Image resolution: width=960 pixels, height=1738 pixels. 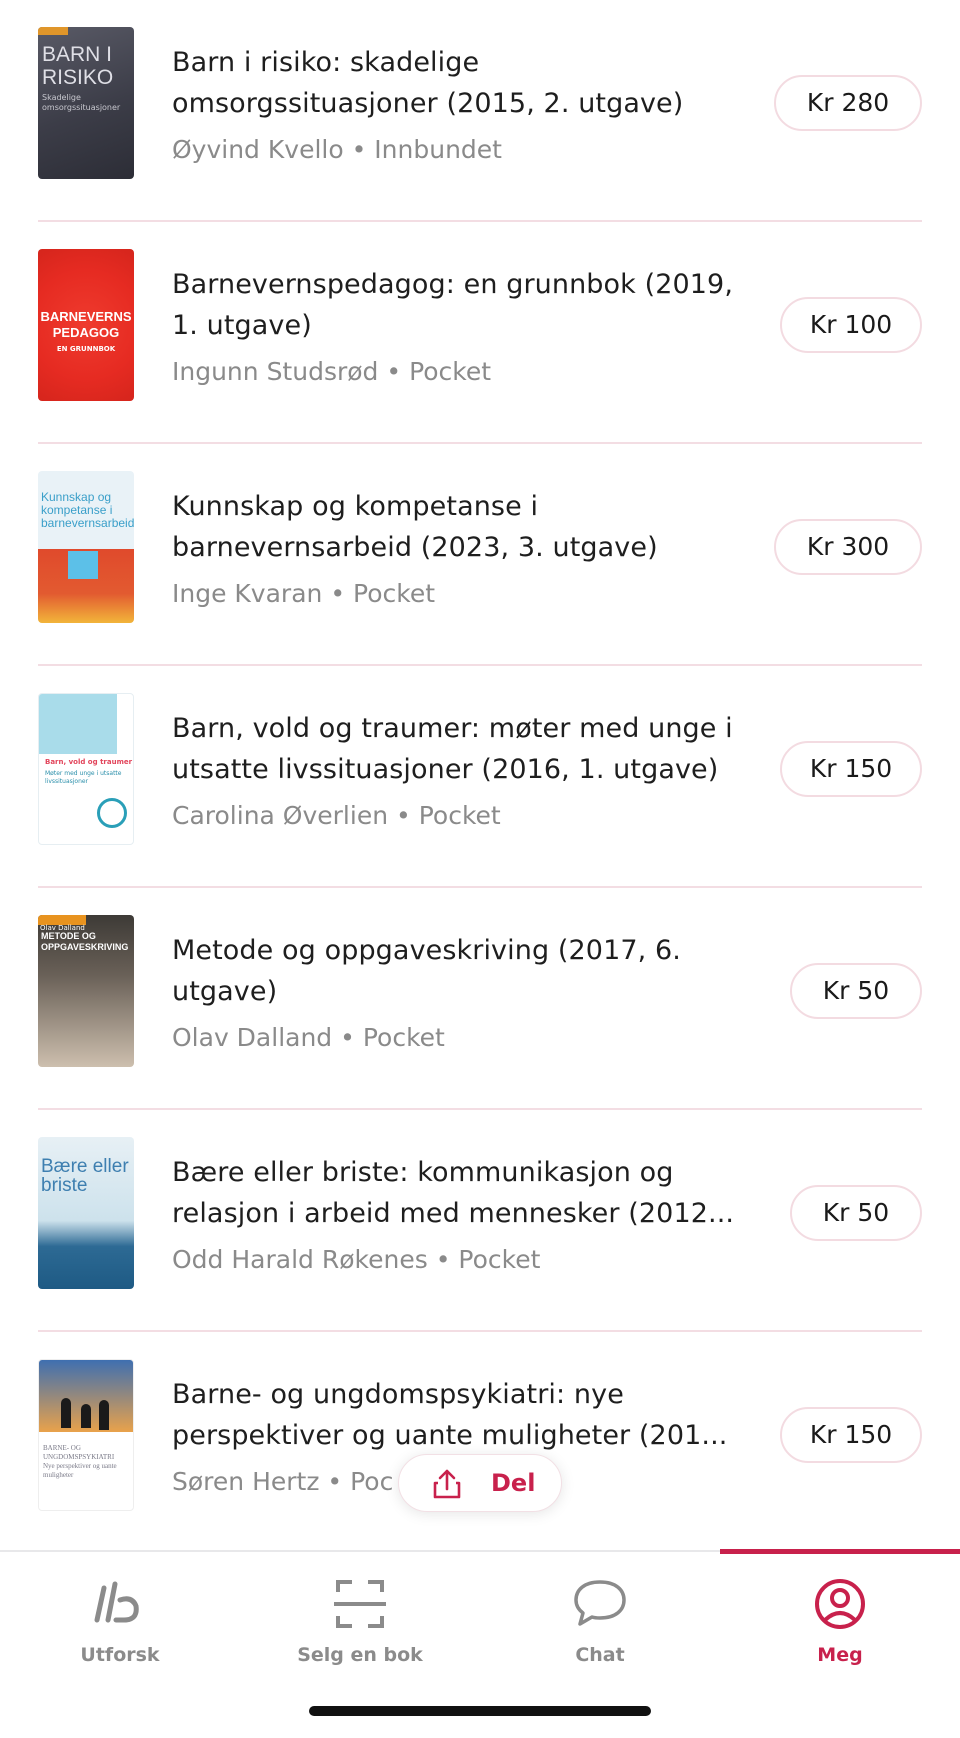 What do you see at coordinates (86, 1213) in the screenshot?
I see `book-cover: Bære eller briste` at bounding box center [86, 1213].